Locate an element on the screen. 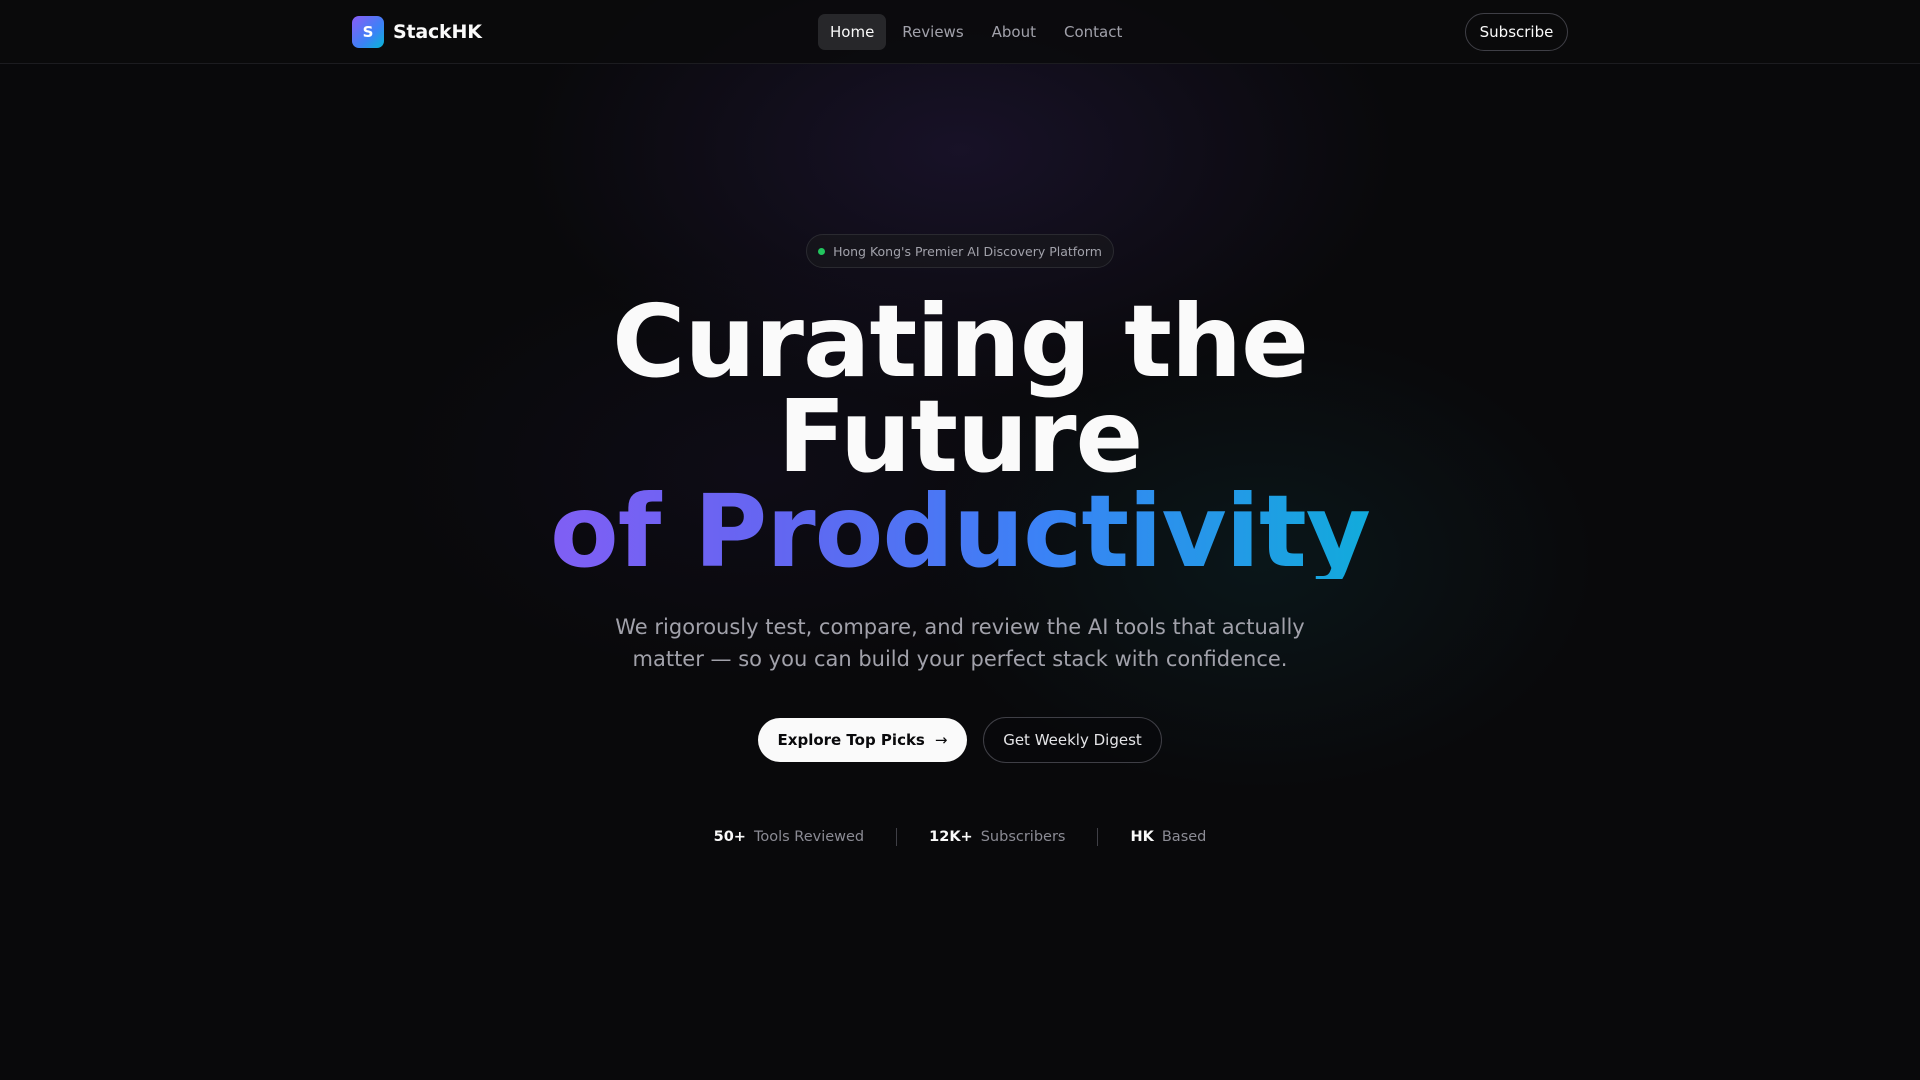 The width and height of the screenshot is (1920, 1080). status-dot-icon is located at coordinates (822, 251).